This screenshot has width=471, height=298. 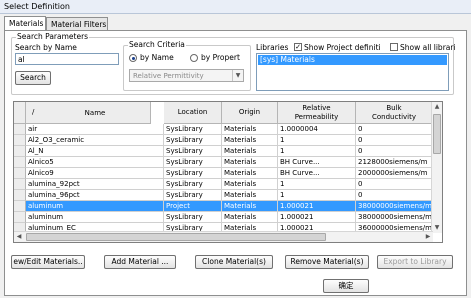 I want to click on table-row: Al_N SysLibrary Materials 1 0, so click(x=228, y=151).